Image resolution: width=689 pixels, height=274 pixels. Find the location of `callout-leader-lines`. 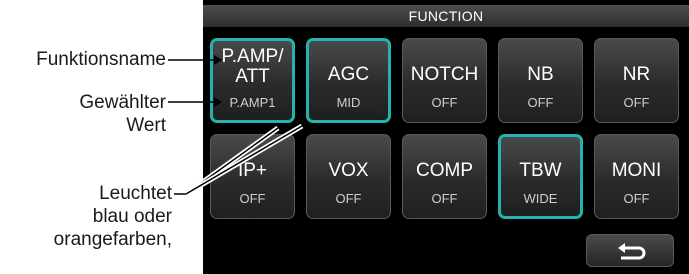

callout-leader-lines is located at coordinates (236, 126).